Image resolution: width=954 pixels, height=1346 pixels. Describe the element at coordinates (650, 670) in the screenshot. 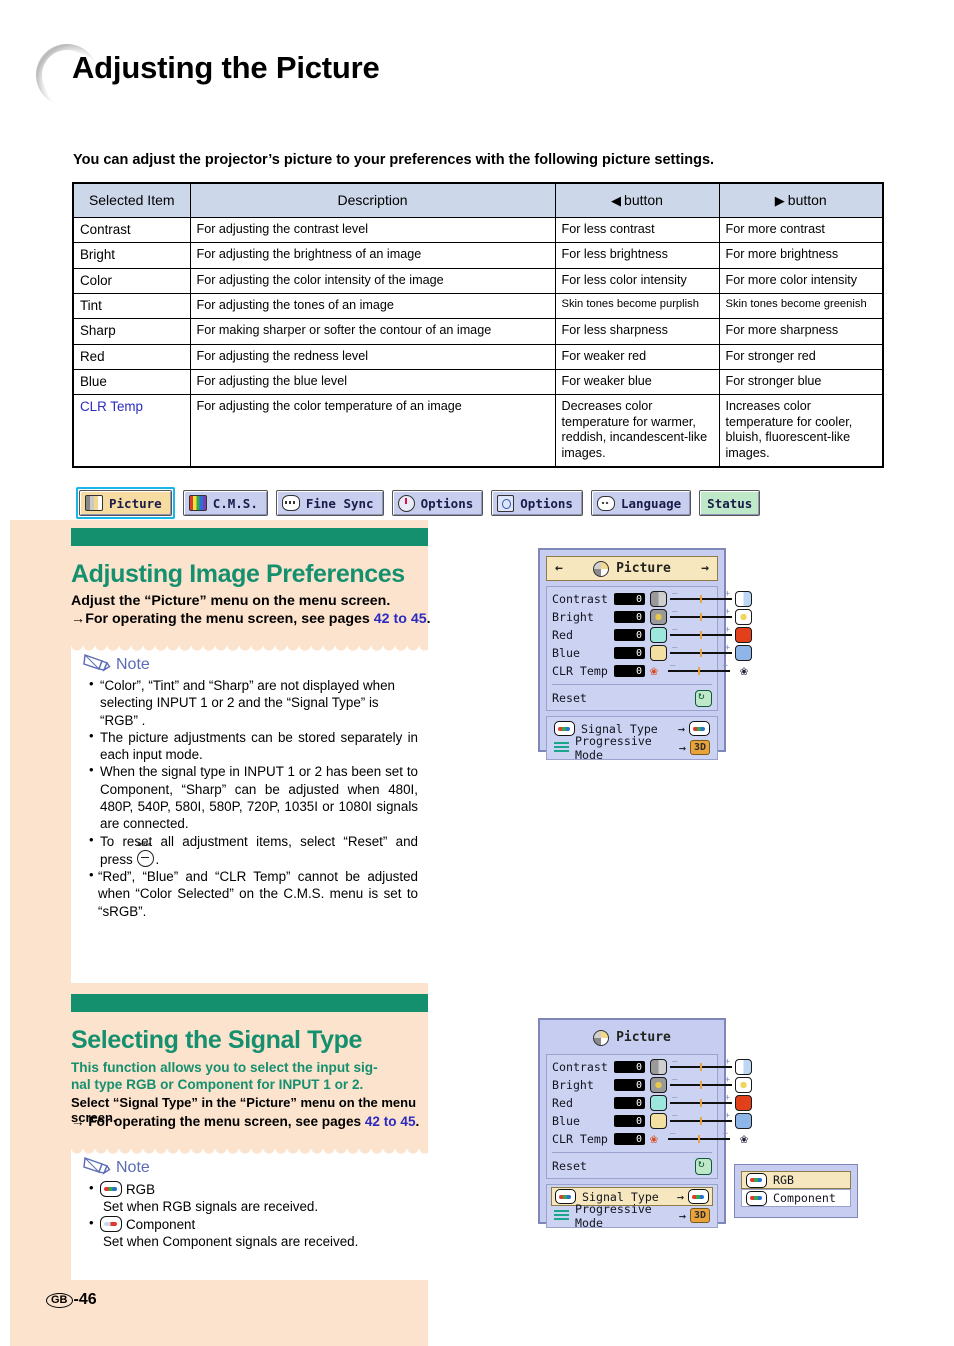

I see `osd1-row-clrtemp: CLR Temp 0 ❀ – + ❀` at that location.